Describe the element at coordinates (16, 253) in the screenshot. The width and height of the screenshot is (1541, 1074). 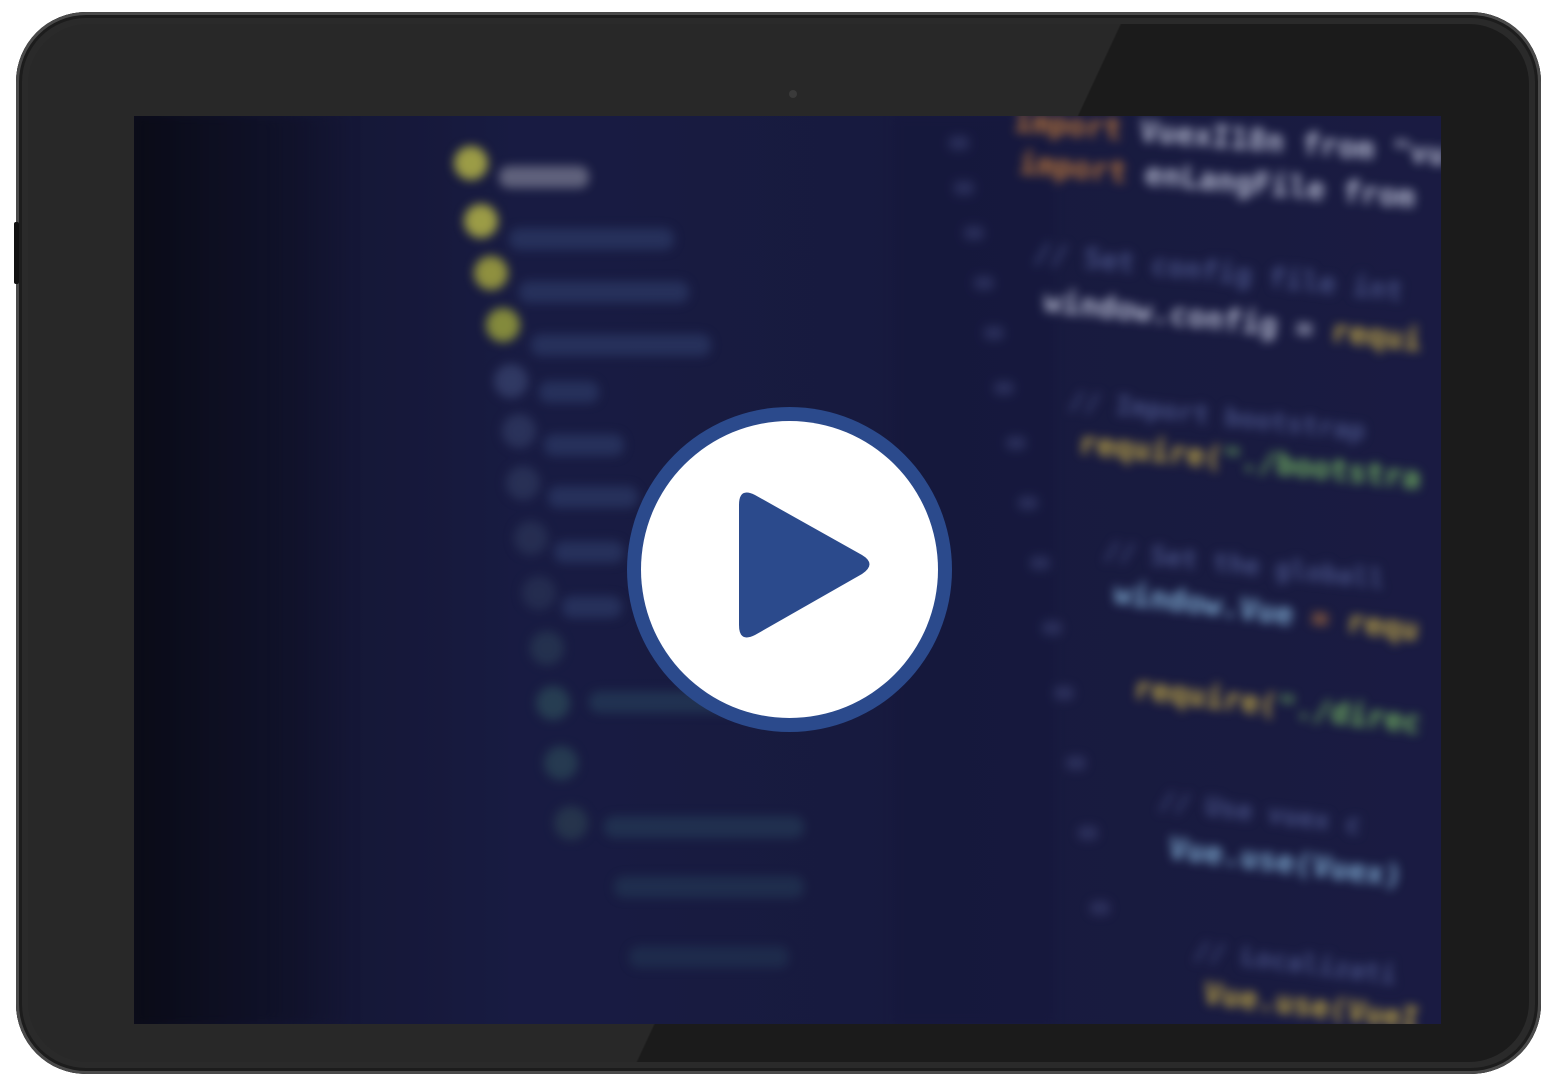
I see `tablet-side-button` at that location.